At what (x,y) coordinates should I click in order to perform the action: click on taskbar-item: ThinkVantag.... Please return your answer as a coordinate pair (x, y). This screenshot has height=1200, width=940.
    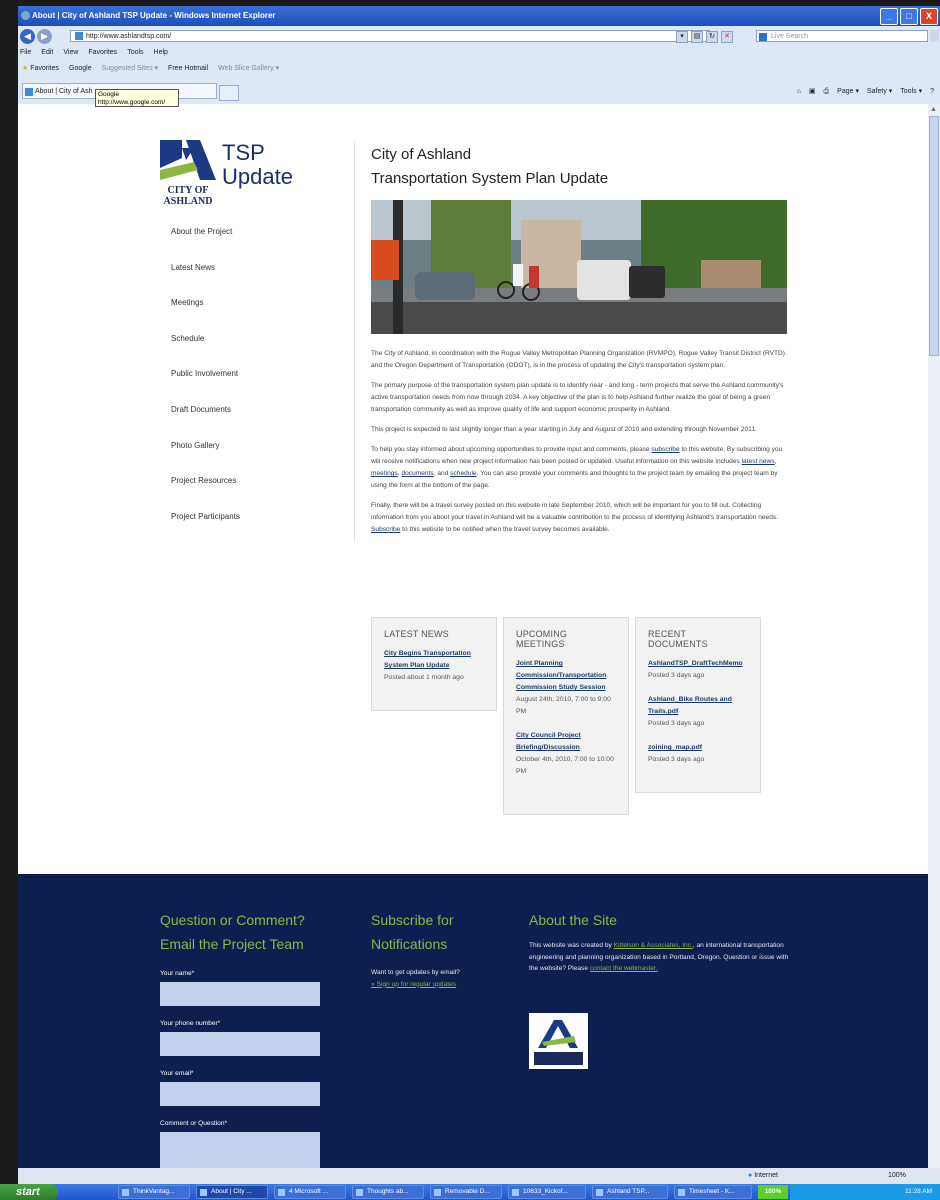
    Looking at the image, I should click on (154, 1192).